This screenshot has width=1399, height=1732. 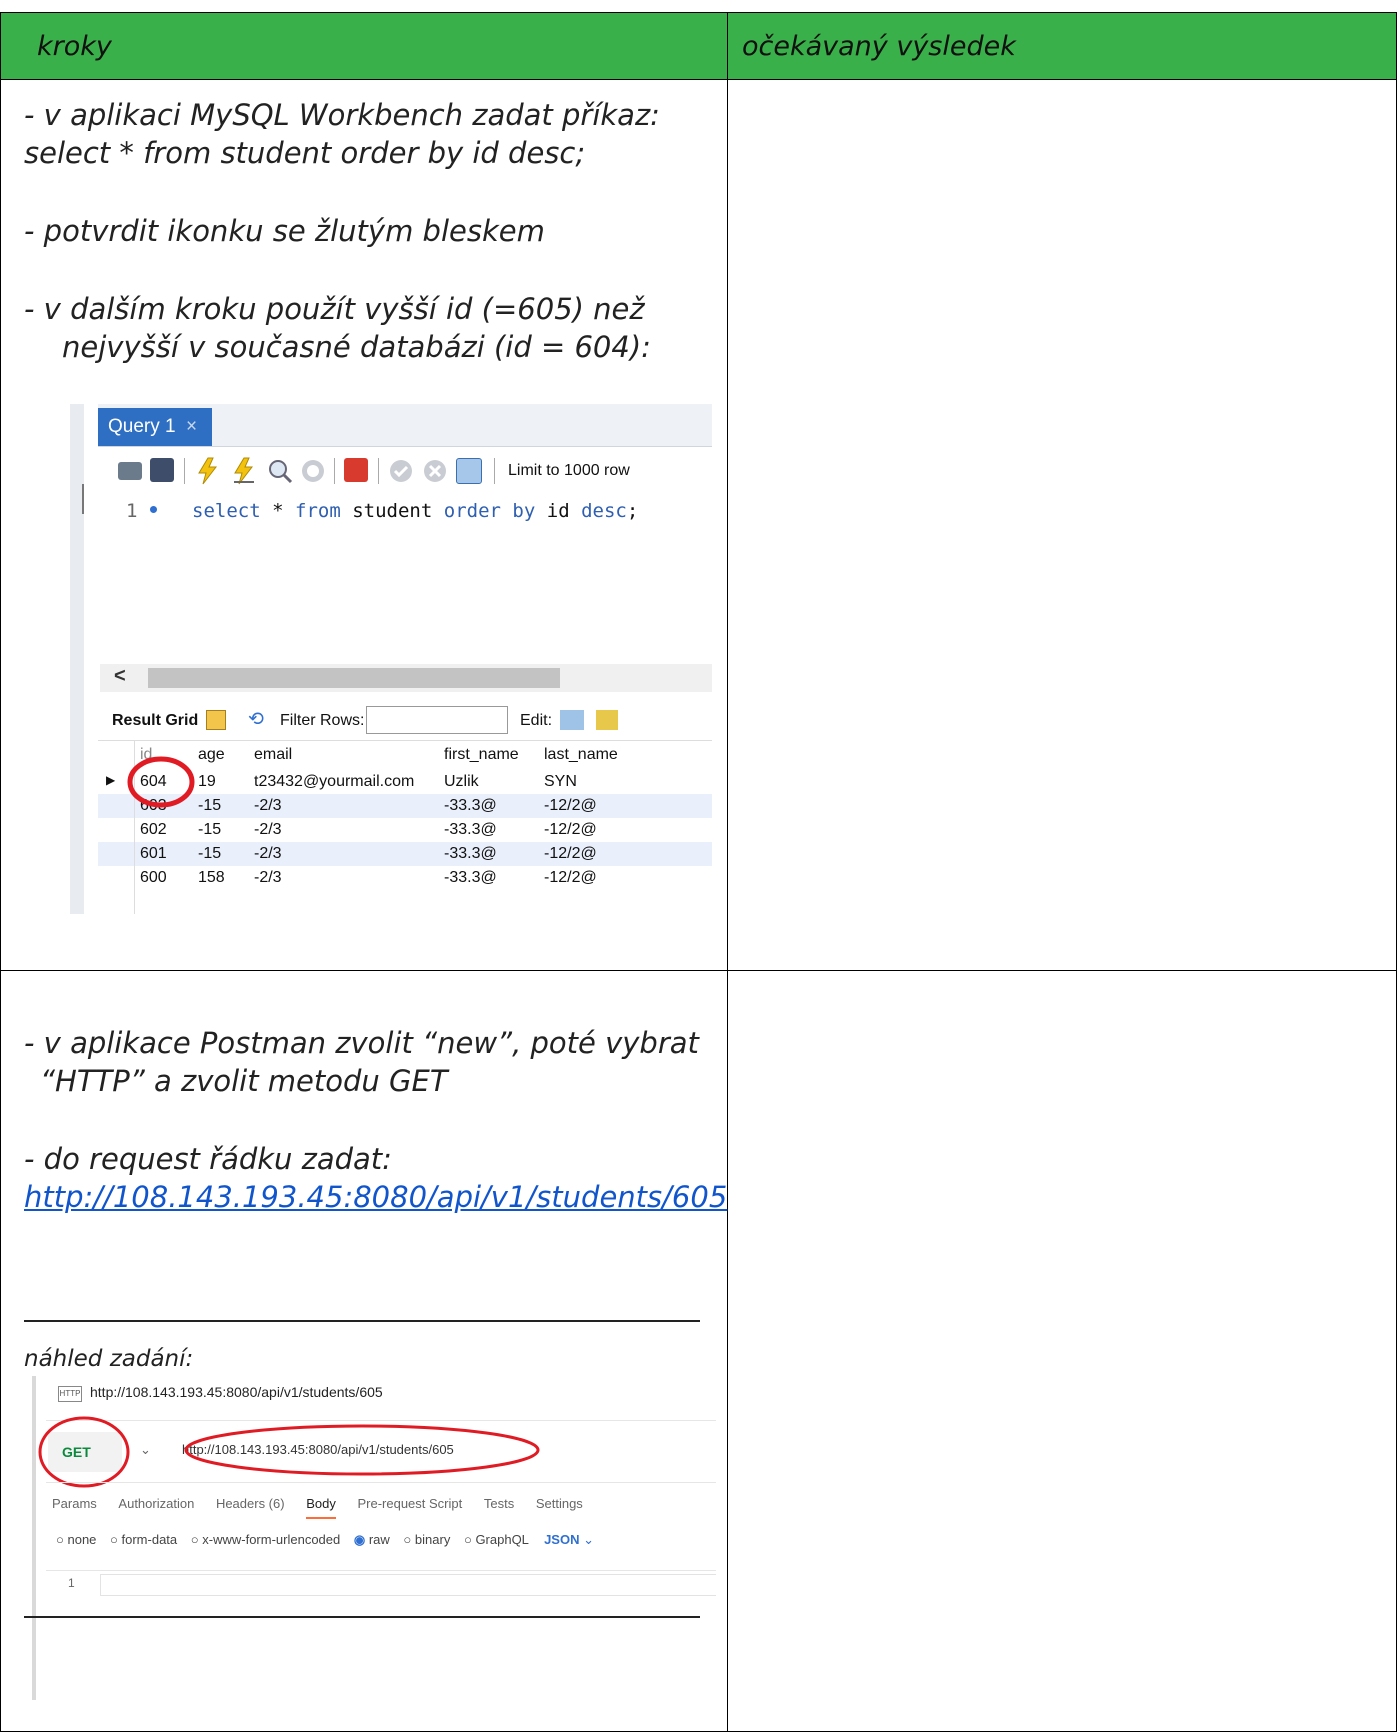 I want to click on cell-age: 158, so click(x=211, y=878).